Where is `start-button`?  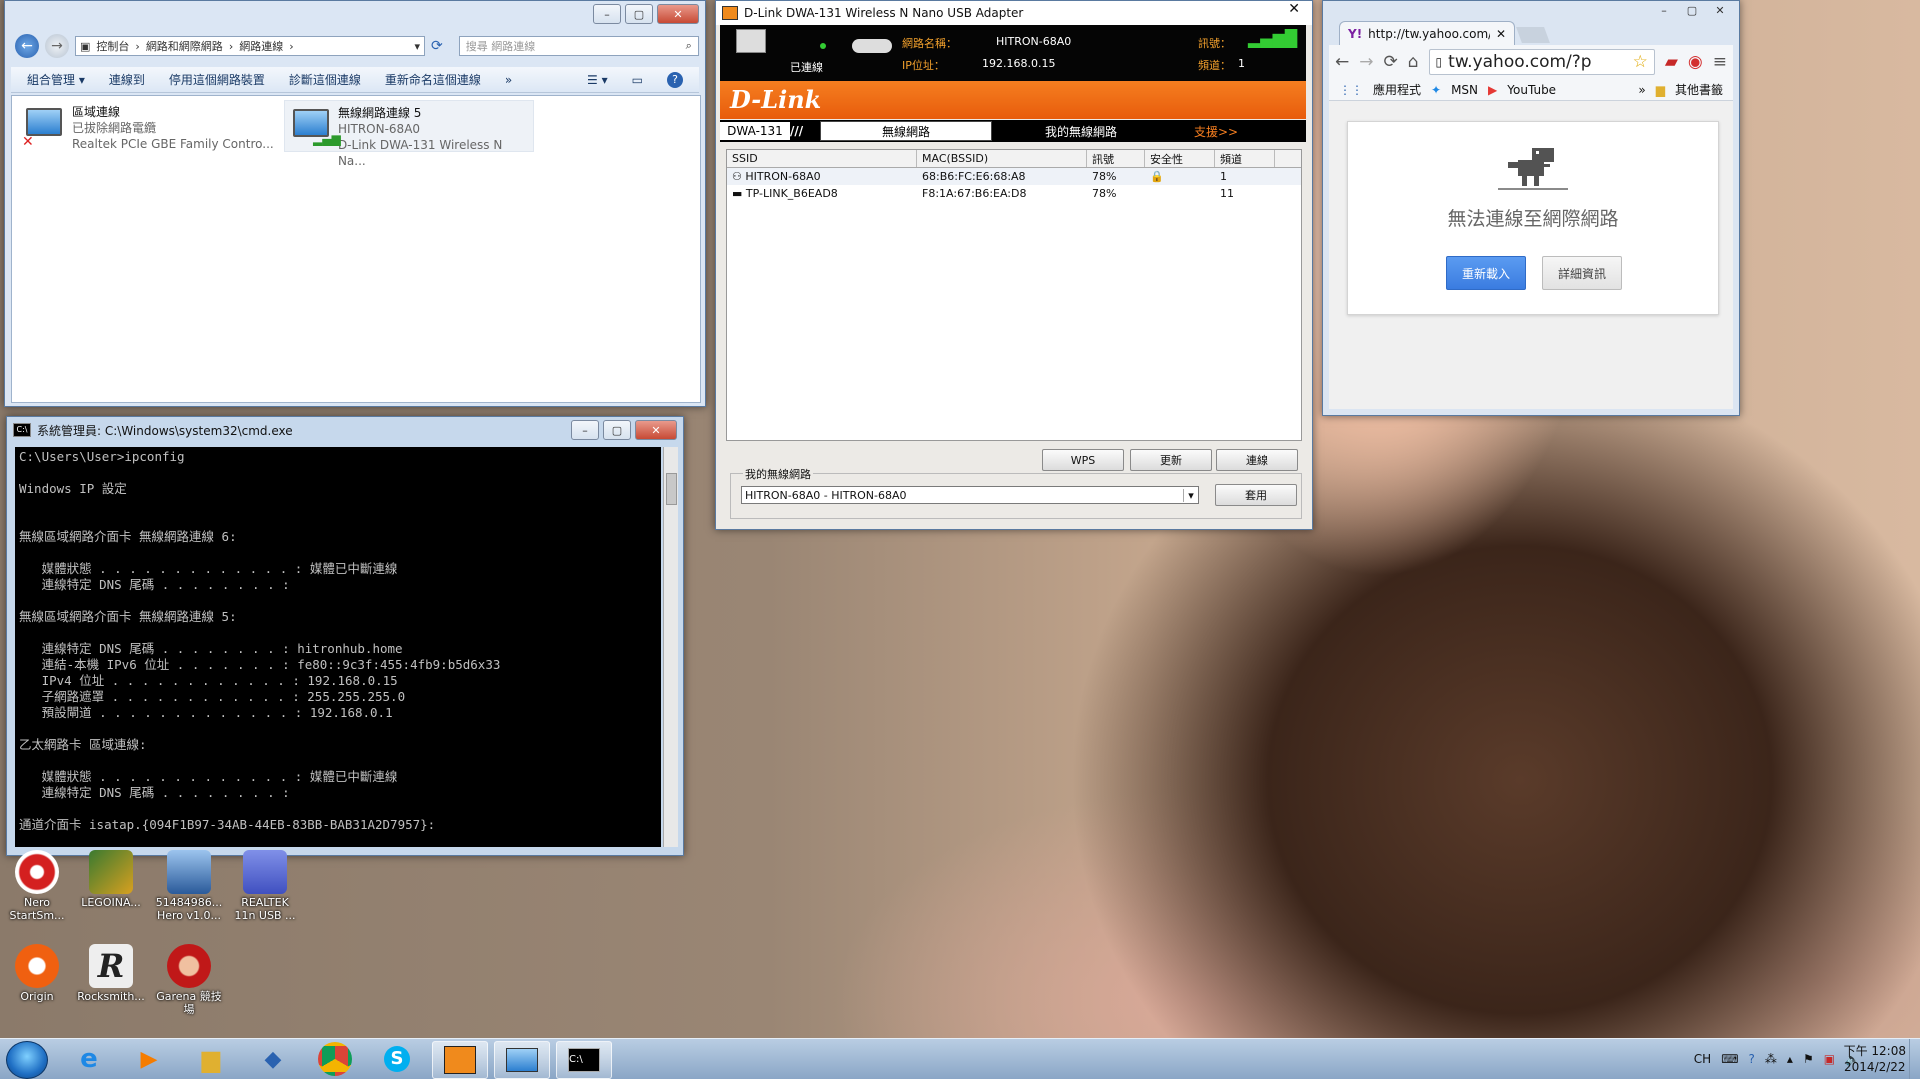
start-button is located at coordinates (27, 1060).